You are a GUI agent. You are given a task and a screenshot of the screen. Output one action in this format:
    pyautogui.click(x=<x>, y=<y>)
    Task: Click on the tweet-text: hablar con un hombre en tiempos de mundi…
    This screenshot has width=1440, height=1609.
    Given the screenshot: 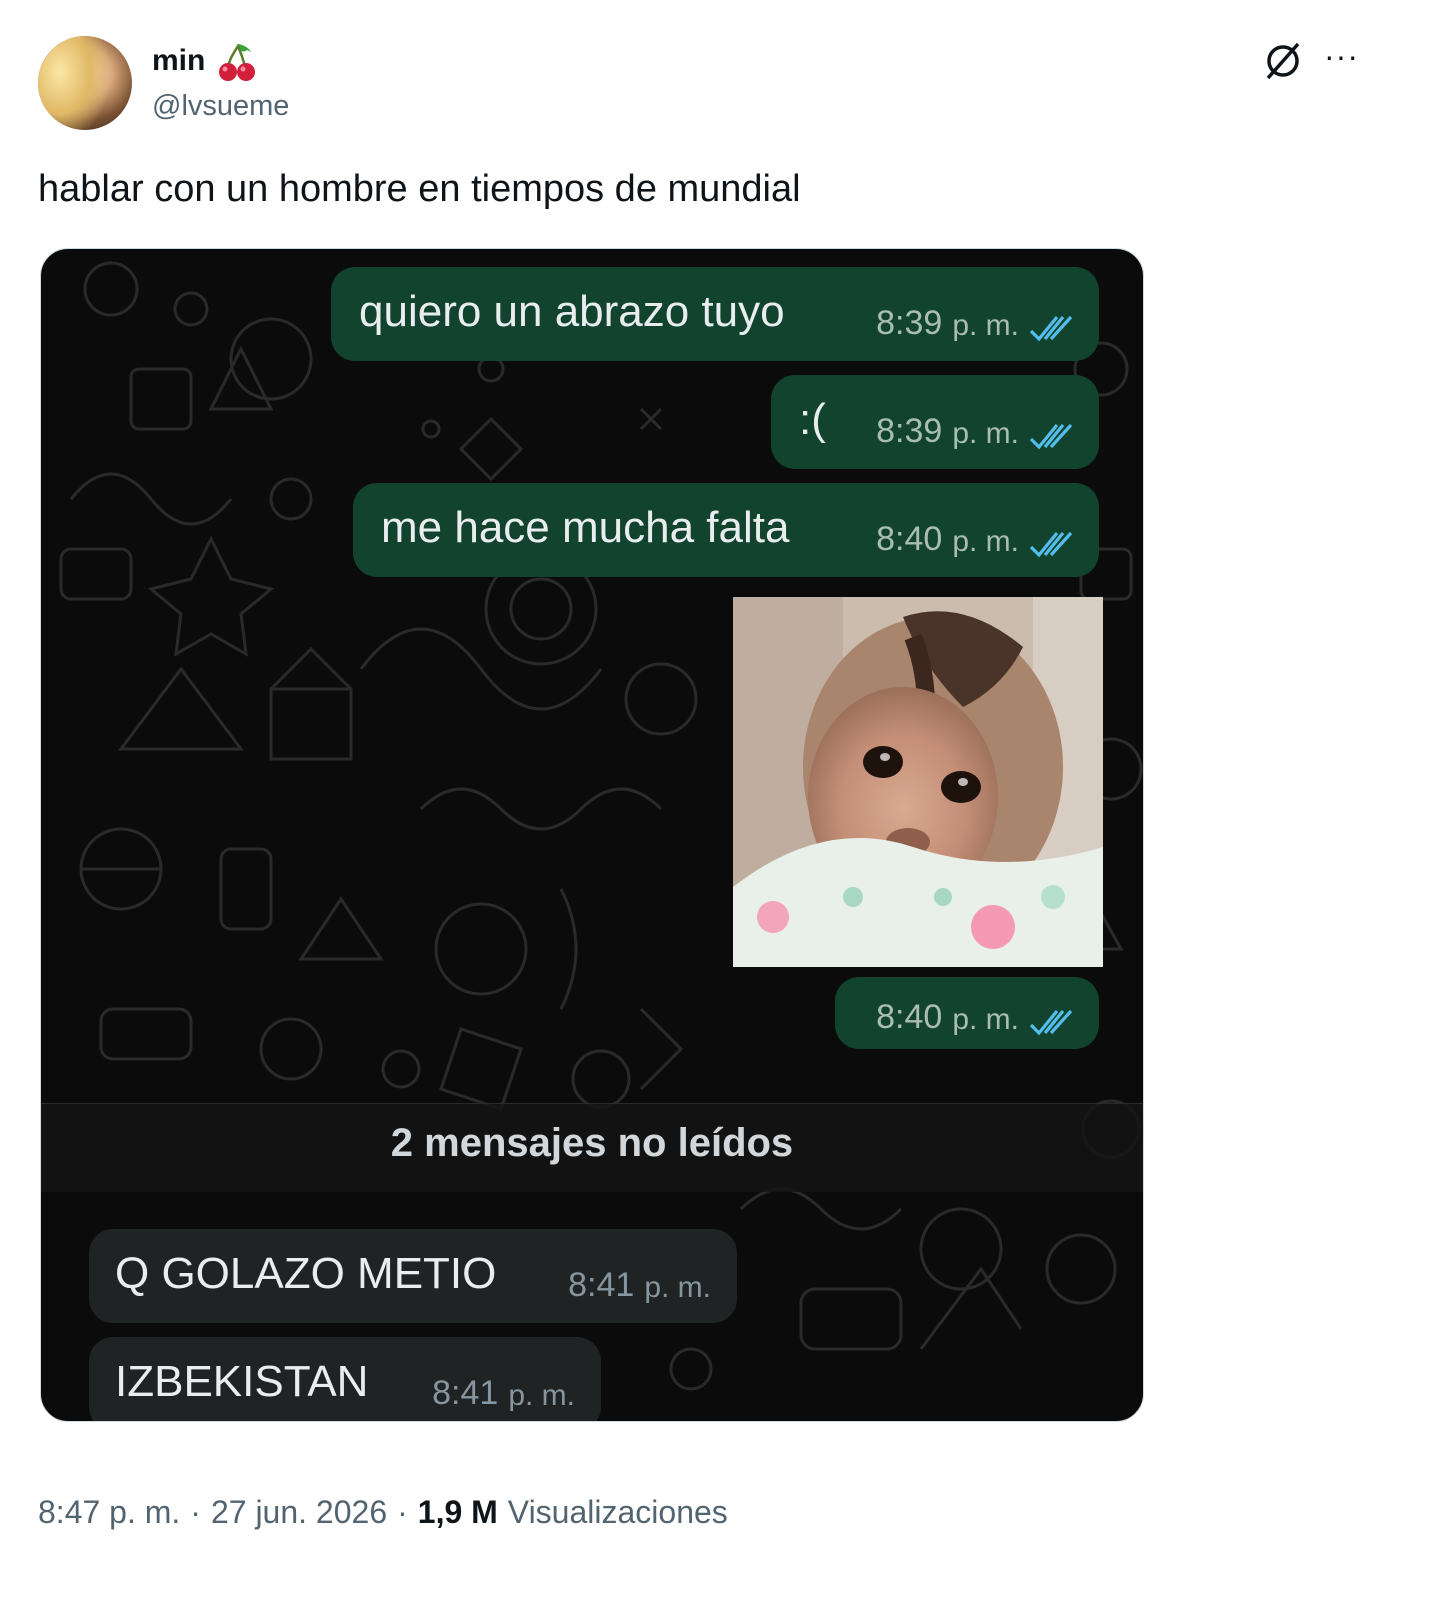 What is the action you would take?
    pyautogui.click(x=419, y=189)
    